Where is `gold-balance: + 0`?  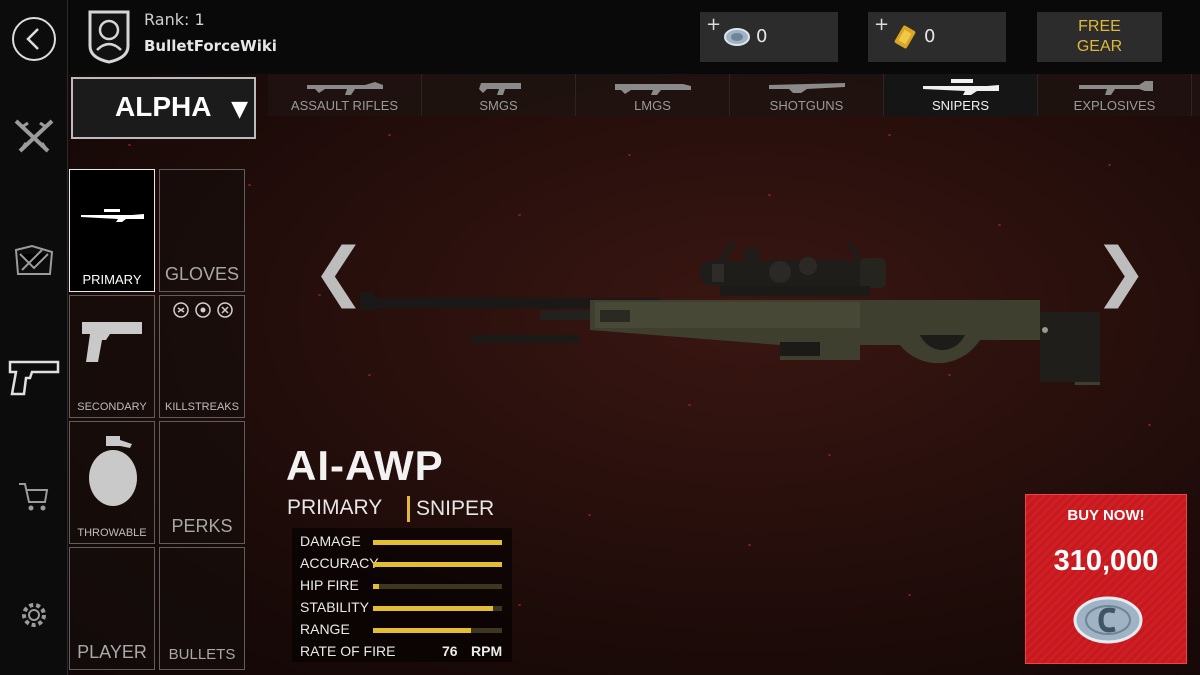 gold-balance: + 0 is located at coordinates (937, 37).